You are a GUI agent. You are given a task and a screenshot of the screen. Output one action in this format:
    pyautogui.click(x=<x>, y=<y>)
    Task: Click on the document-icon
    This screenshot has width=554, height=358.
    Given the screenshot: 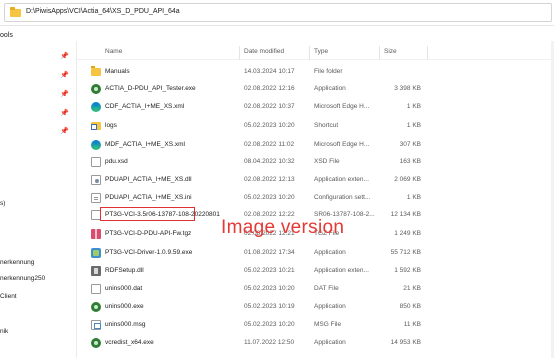 What is the action you would take?
    pyautogui.click(x=96, y=162)
    